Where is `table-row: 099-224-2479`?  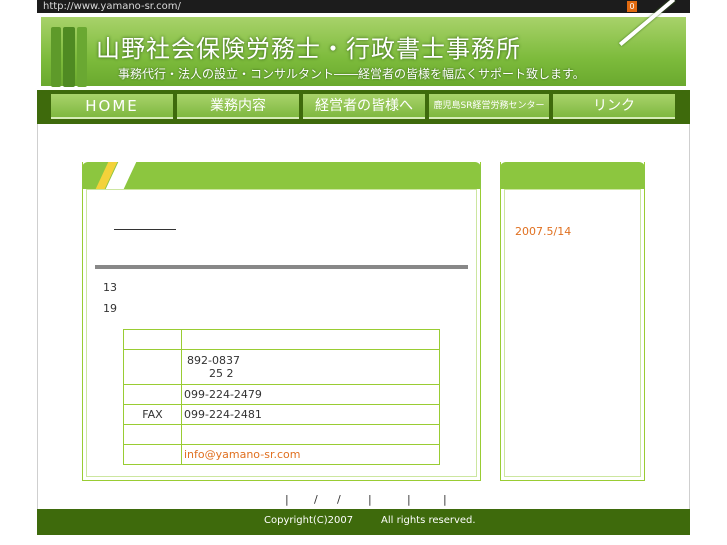 table-row: 099-224-2479 is located at coordinates (281, 394).